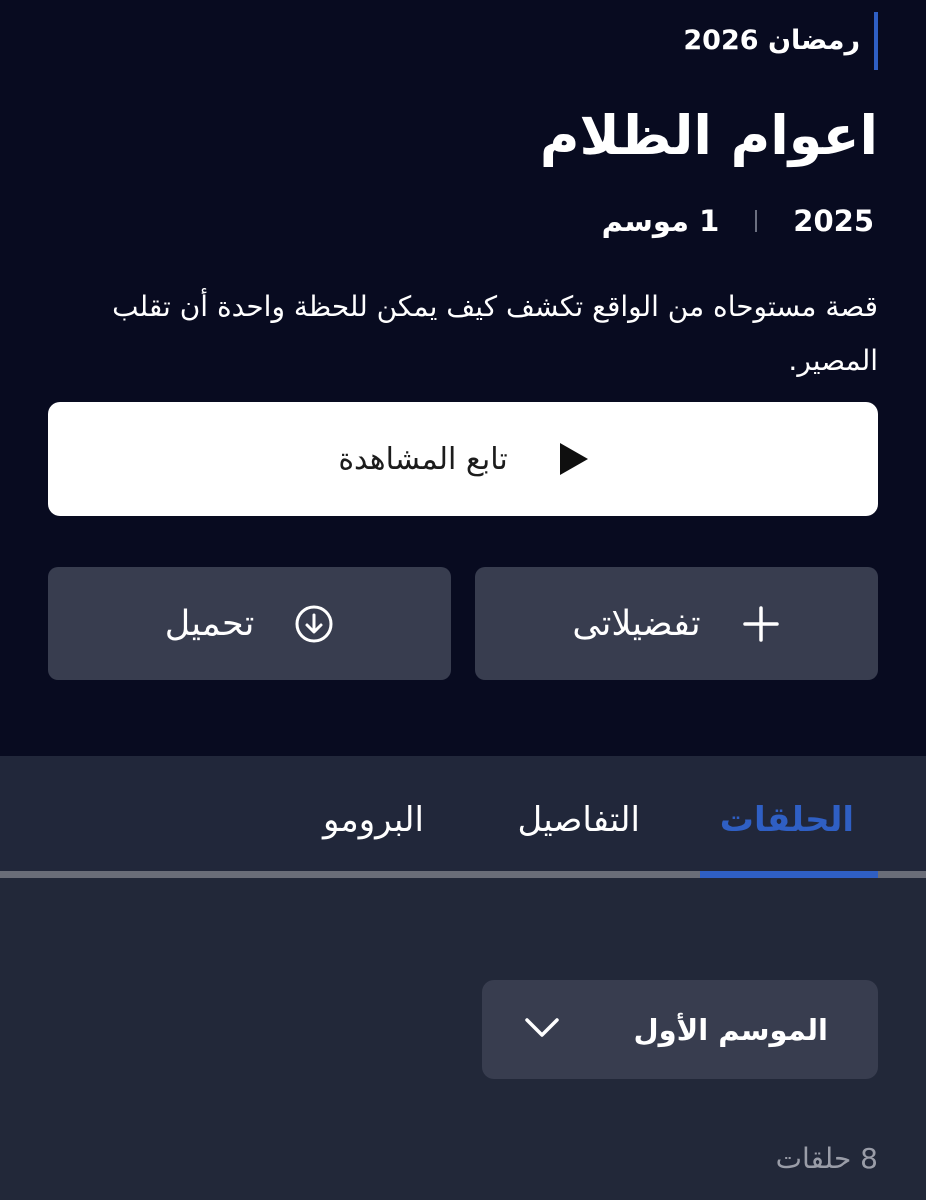  What do you see at coordinates (578, 820) in the screenshot?
I see `tab-details: التفاصيل` at bounding box center [578, 820].